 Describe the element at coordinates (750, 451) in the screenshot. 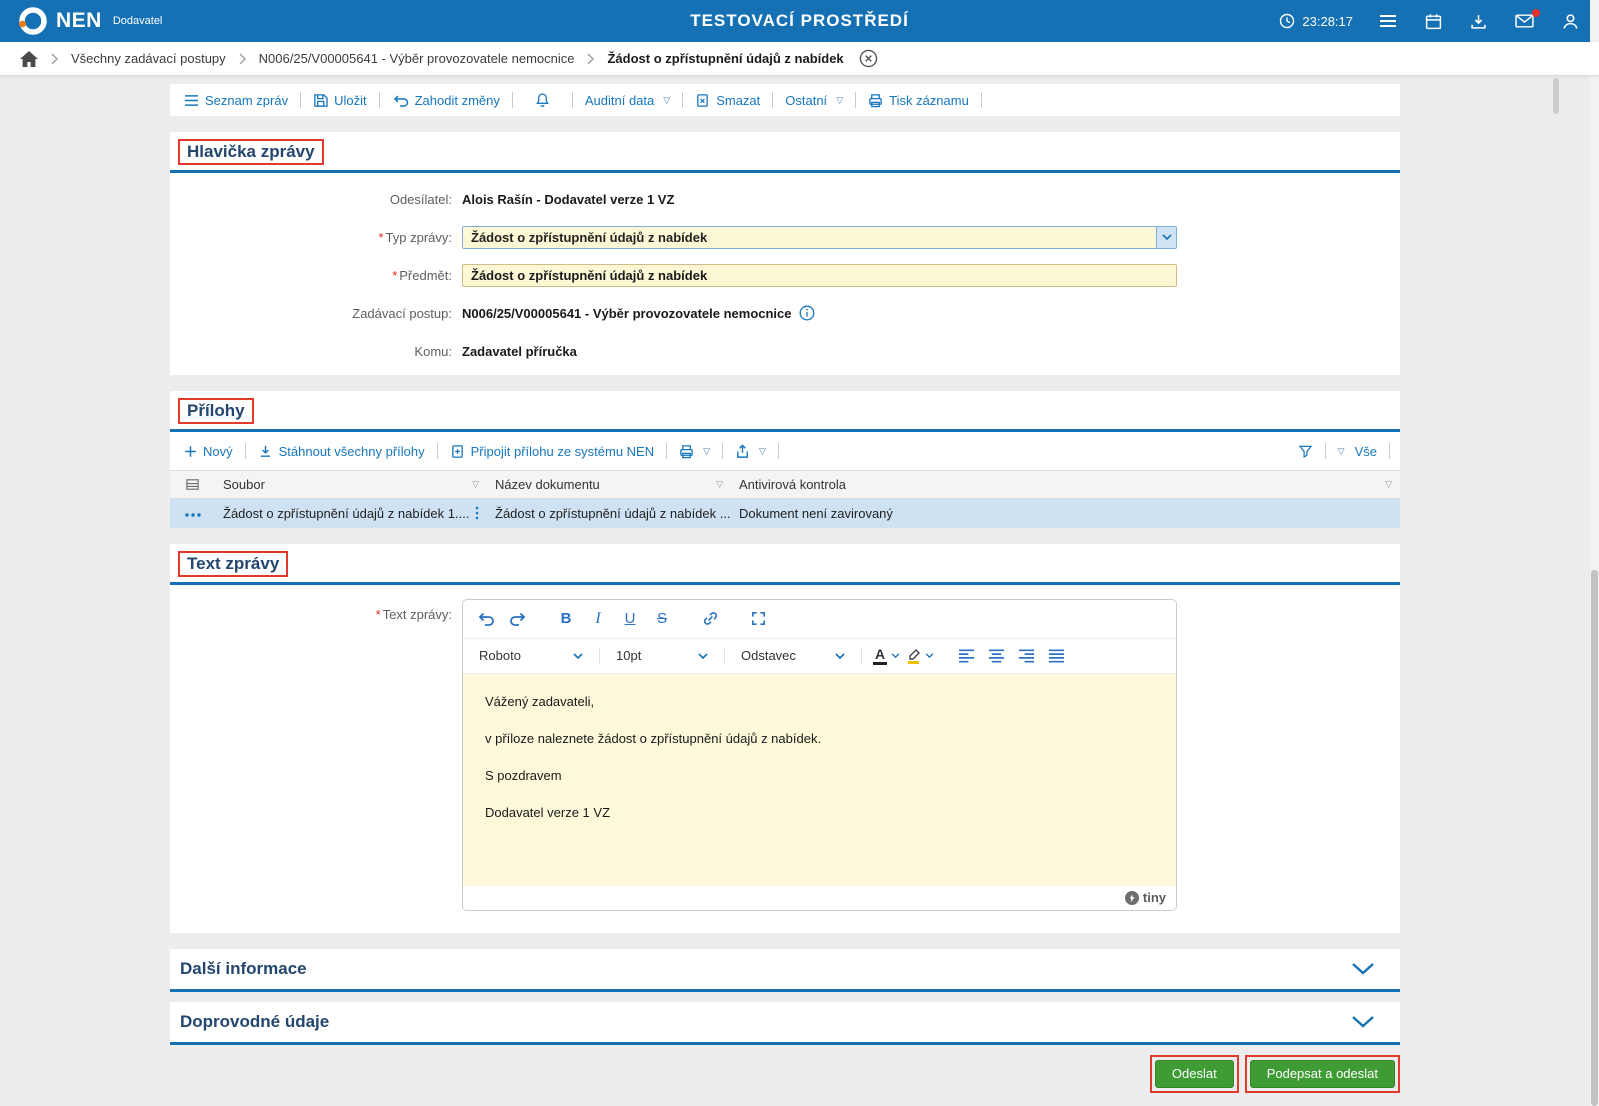

I see `export-attachments-button: ▽` at that location.